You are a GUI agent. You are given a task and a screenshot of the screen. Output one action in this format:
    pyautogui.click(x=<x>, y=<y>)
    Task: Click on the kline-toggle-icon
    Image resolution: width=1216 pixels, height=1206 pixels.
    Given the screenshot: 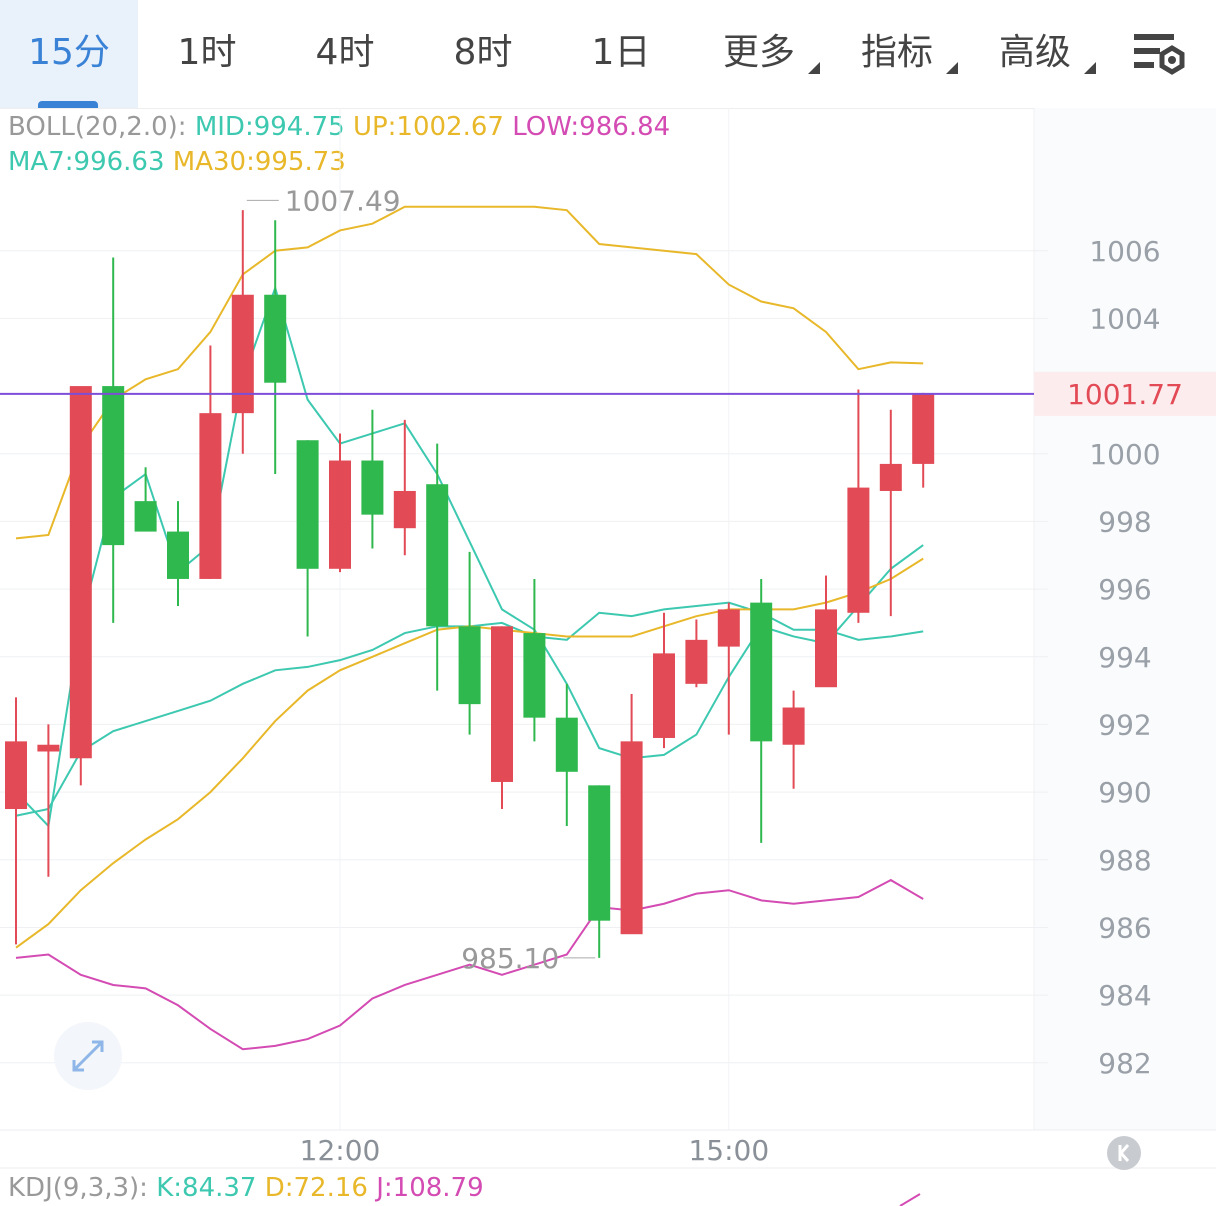 What is the action you would take?
    pyautogui.click(x=1124, y=1153)
    